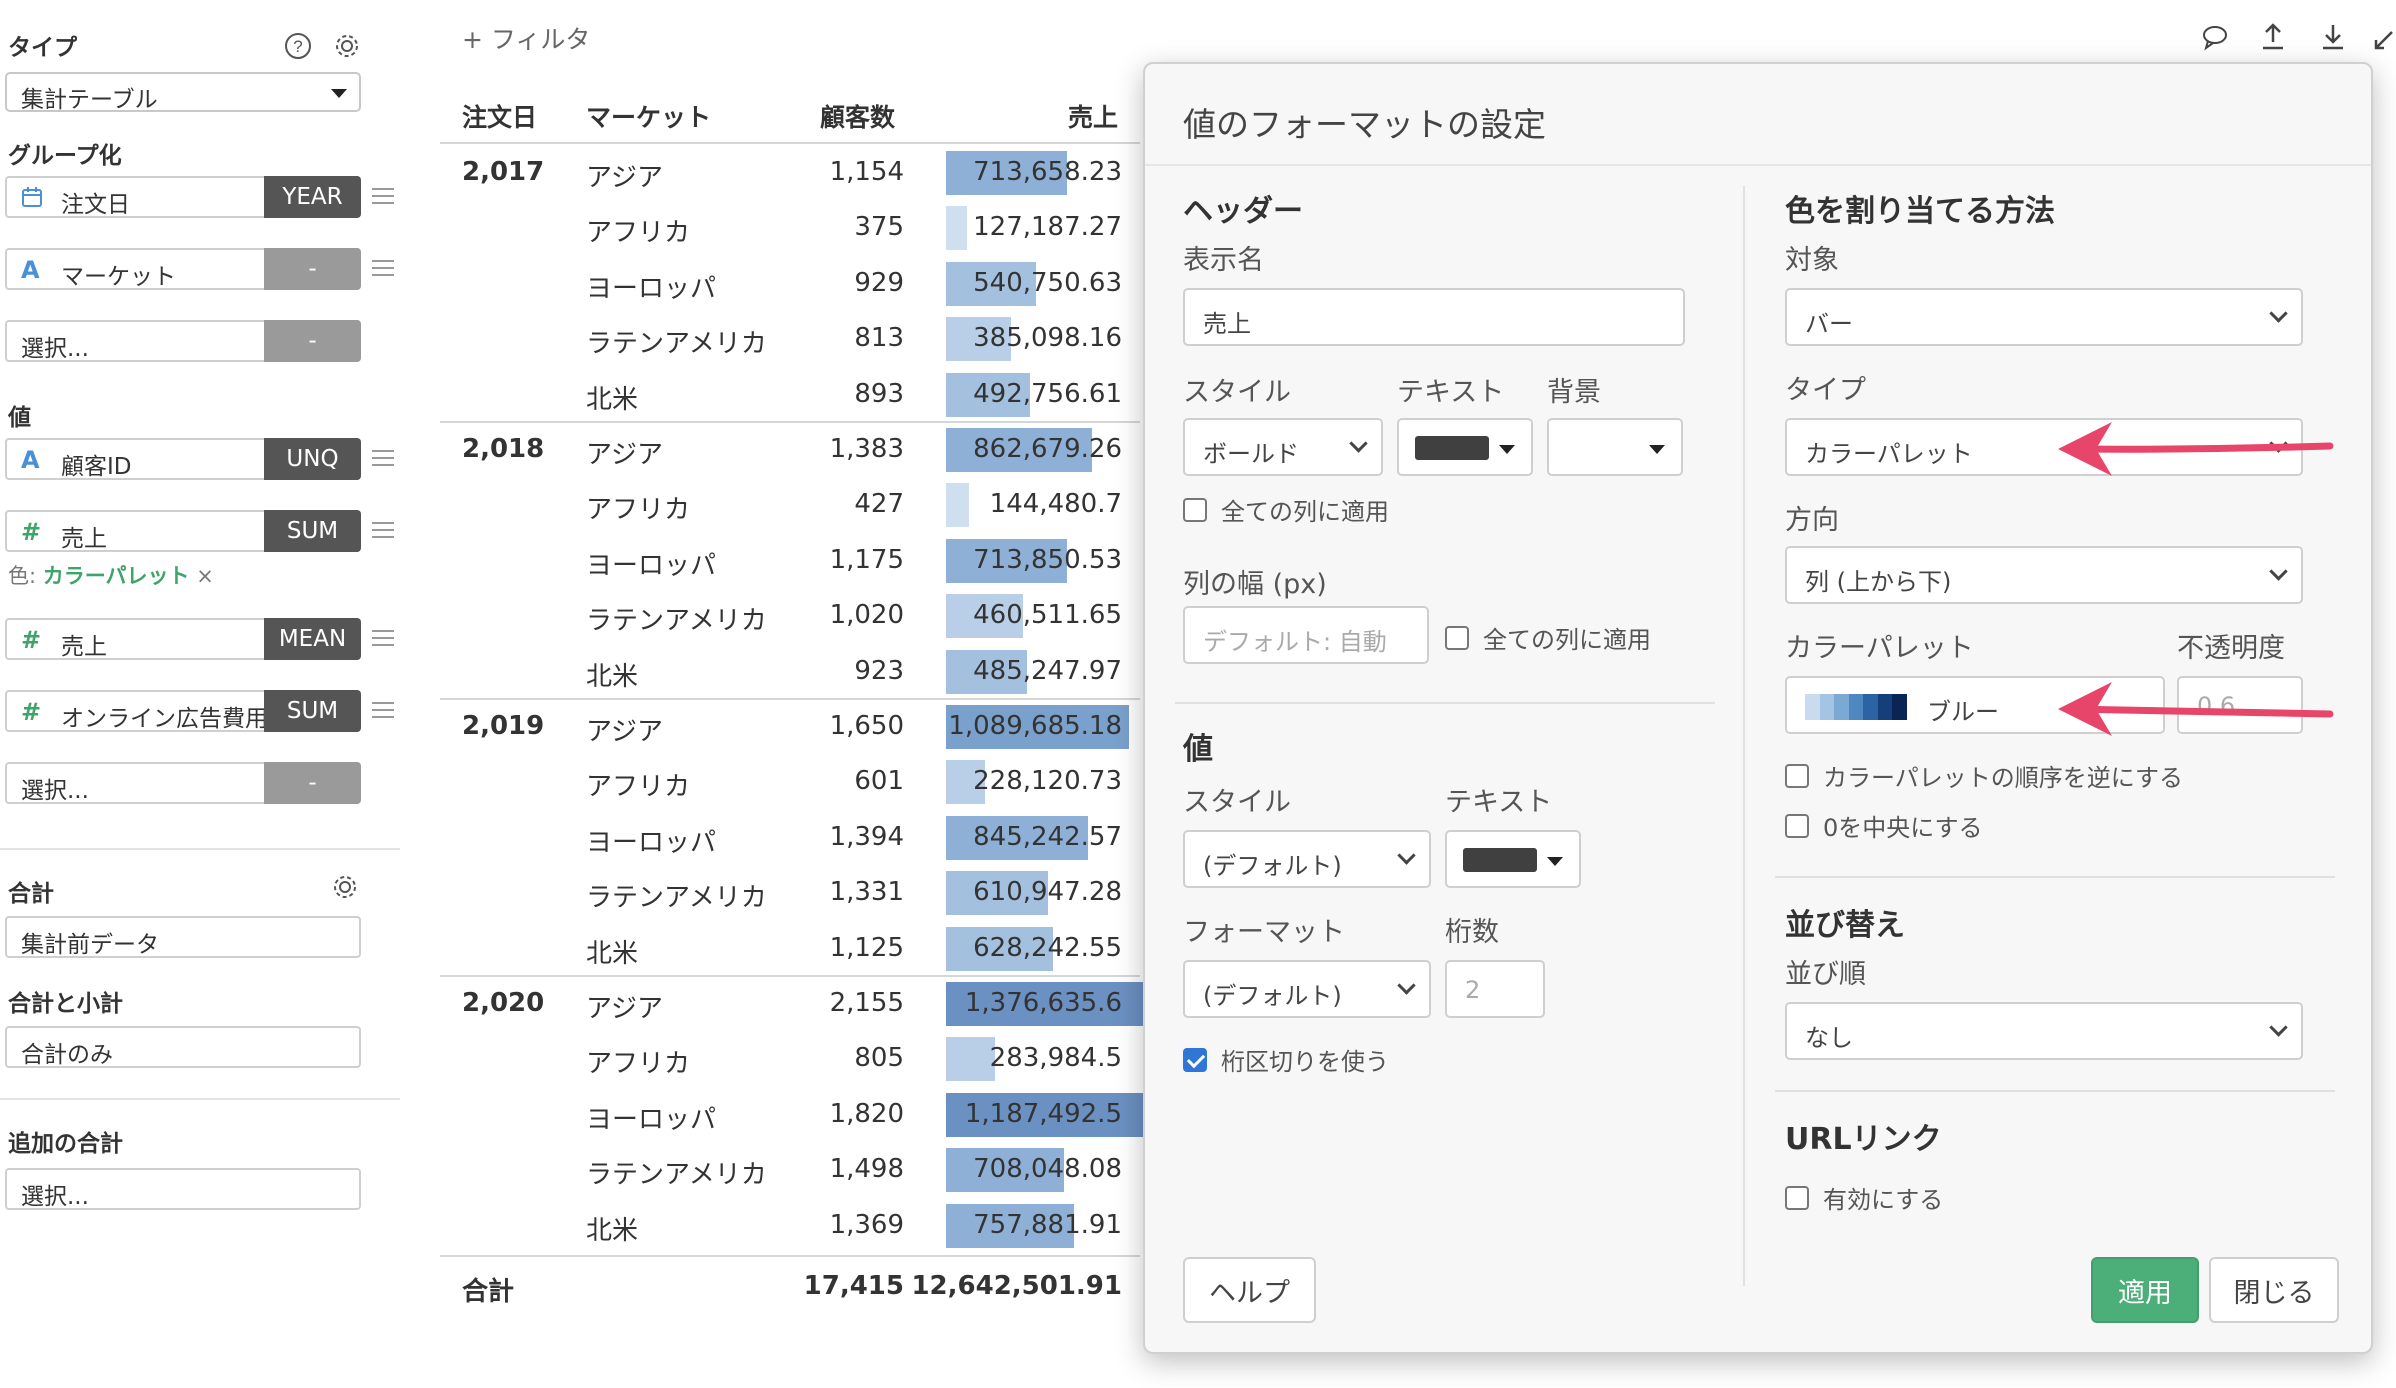 The image size is (2396, 1388). I want to click on direction-select: 列 (上から下), so click(2044, 575).